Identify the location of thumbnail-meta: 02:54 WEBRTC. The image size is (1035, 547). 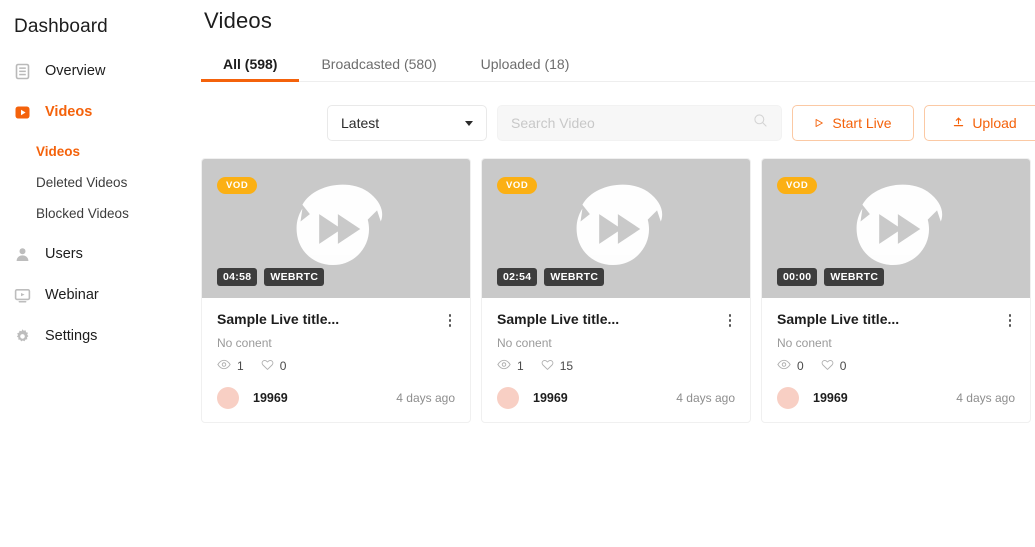
(551, 277).